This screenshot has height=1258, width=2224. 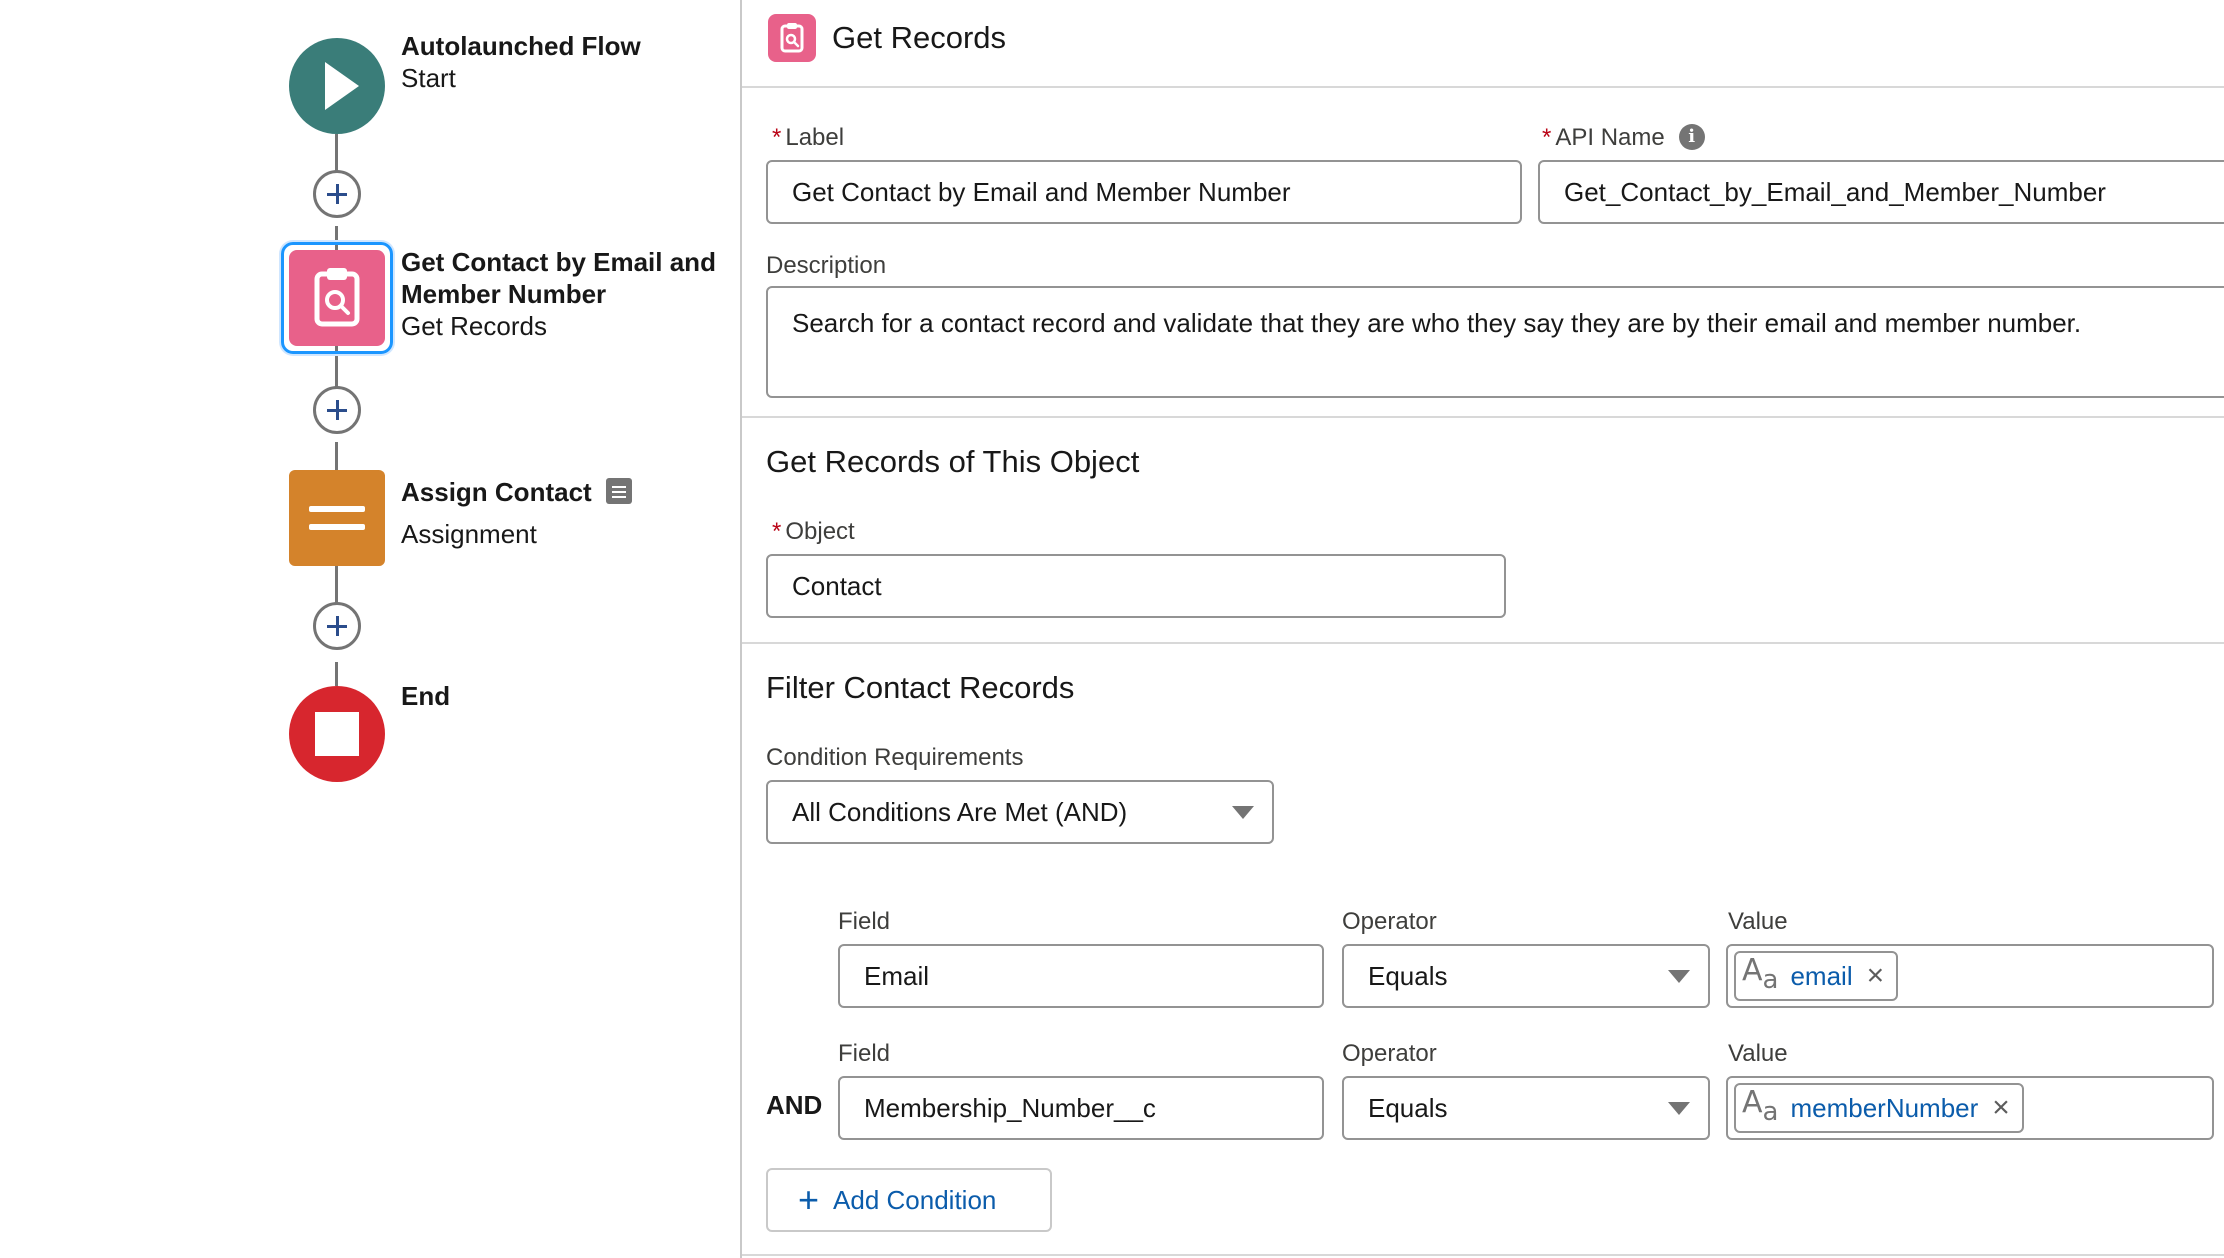 What do you see at coordinates (1884, 1107) in the screenshot?
I see `value-resource-pill-label: memberNumber` at bounding box center [1884, 1107].